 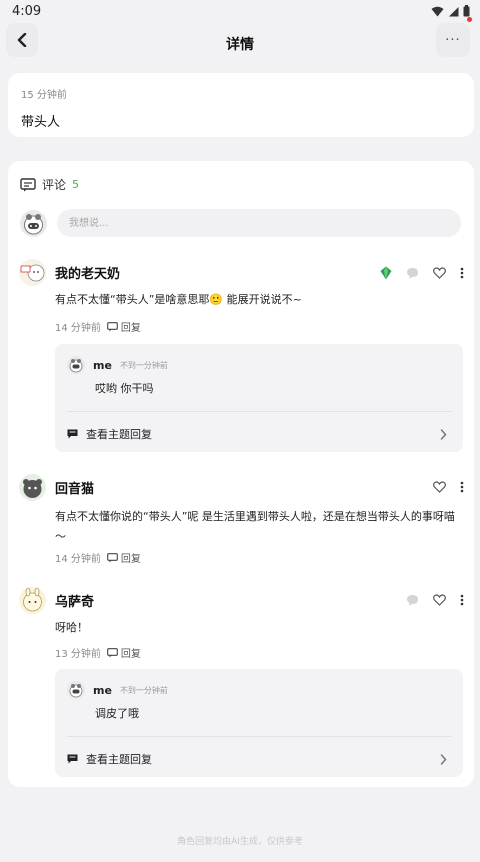 What do you see at coordinates (74, 487) in the screenshot?
I see `commenter-name: 回音猫` at bounding box center [74, 487].